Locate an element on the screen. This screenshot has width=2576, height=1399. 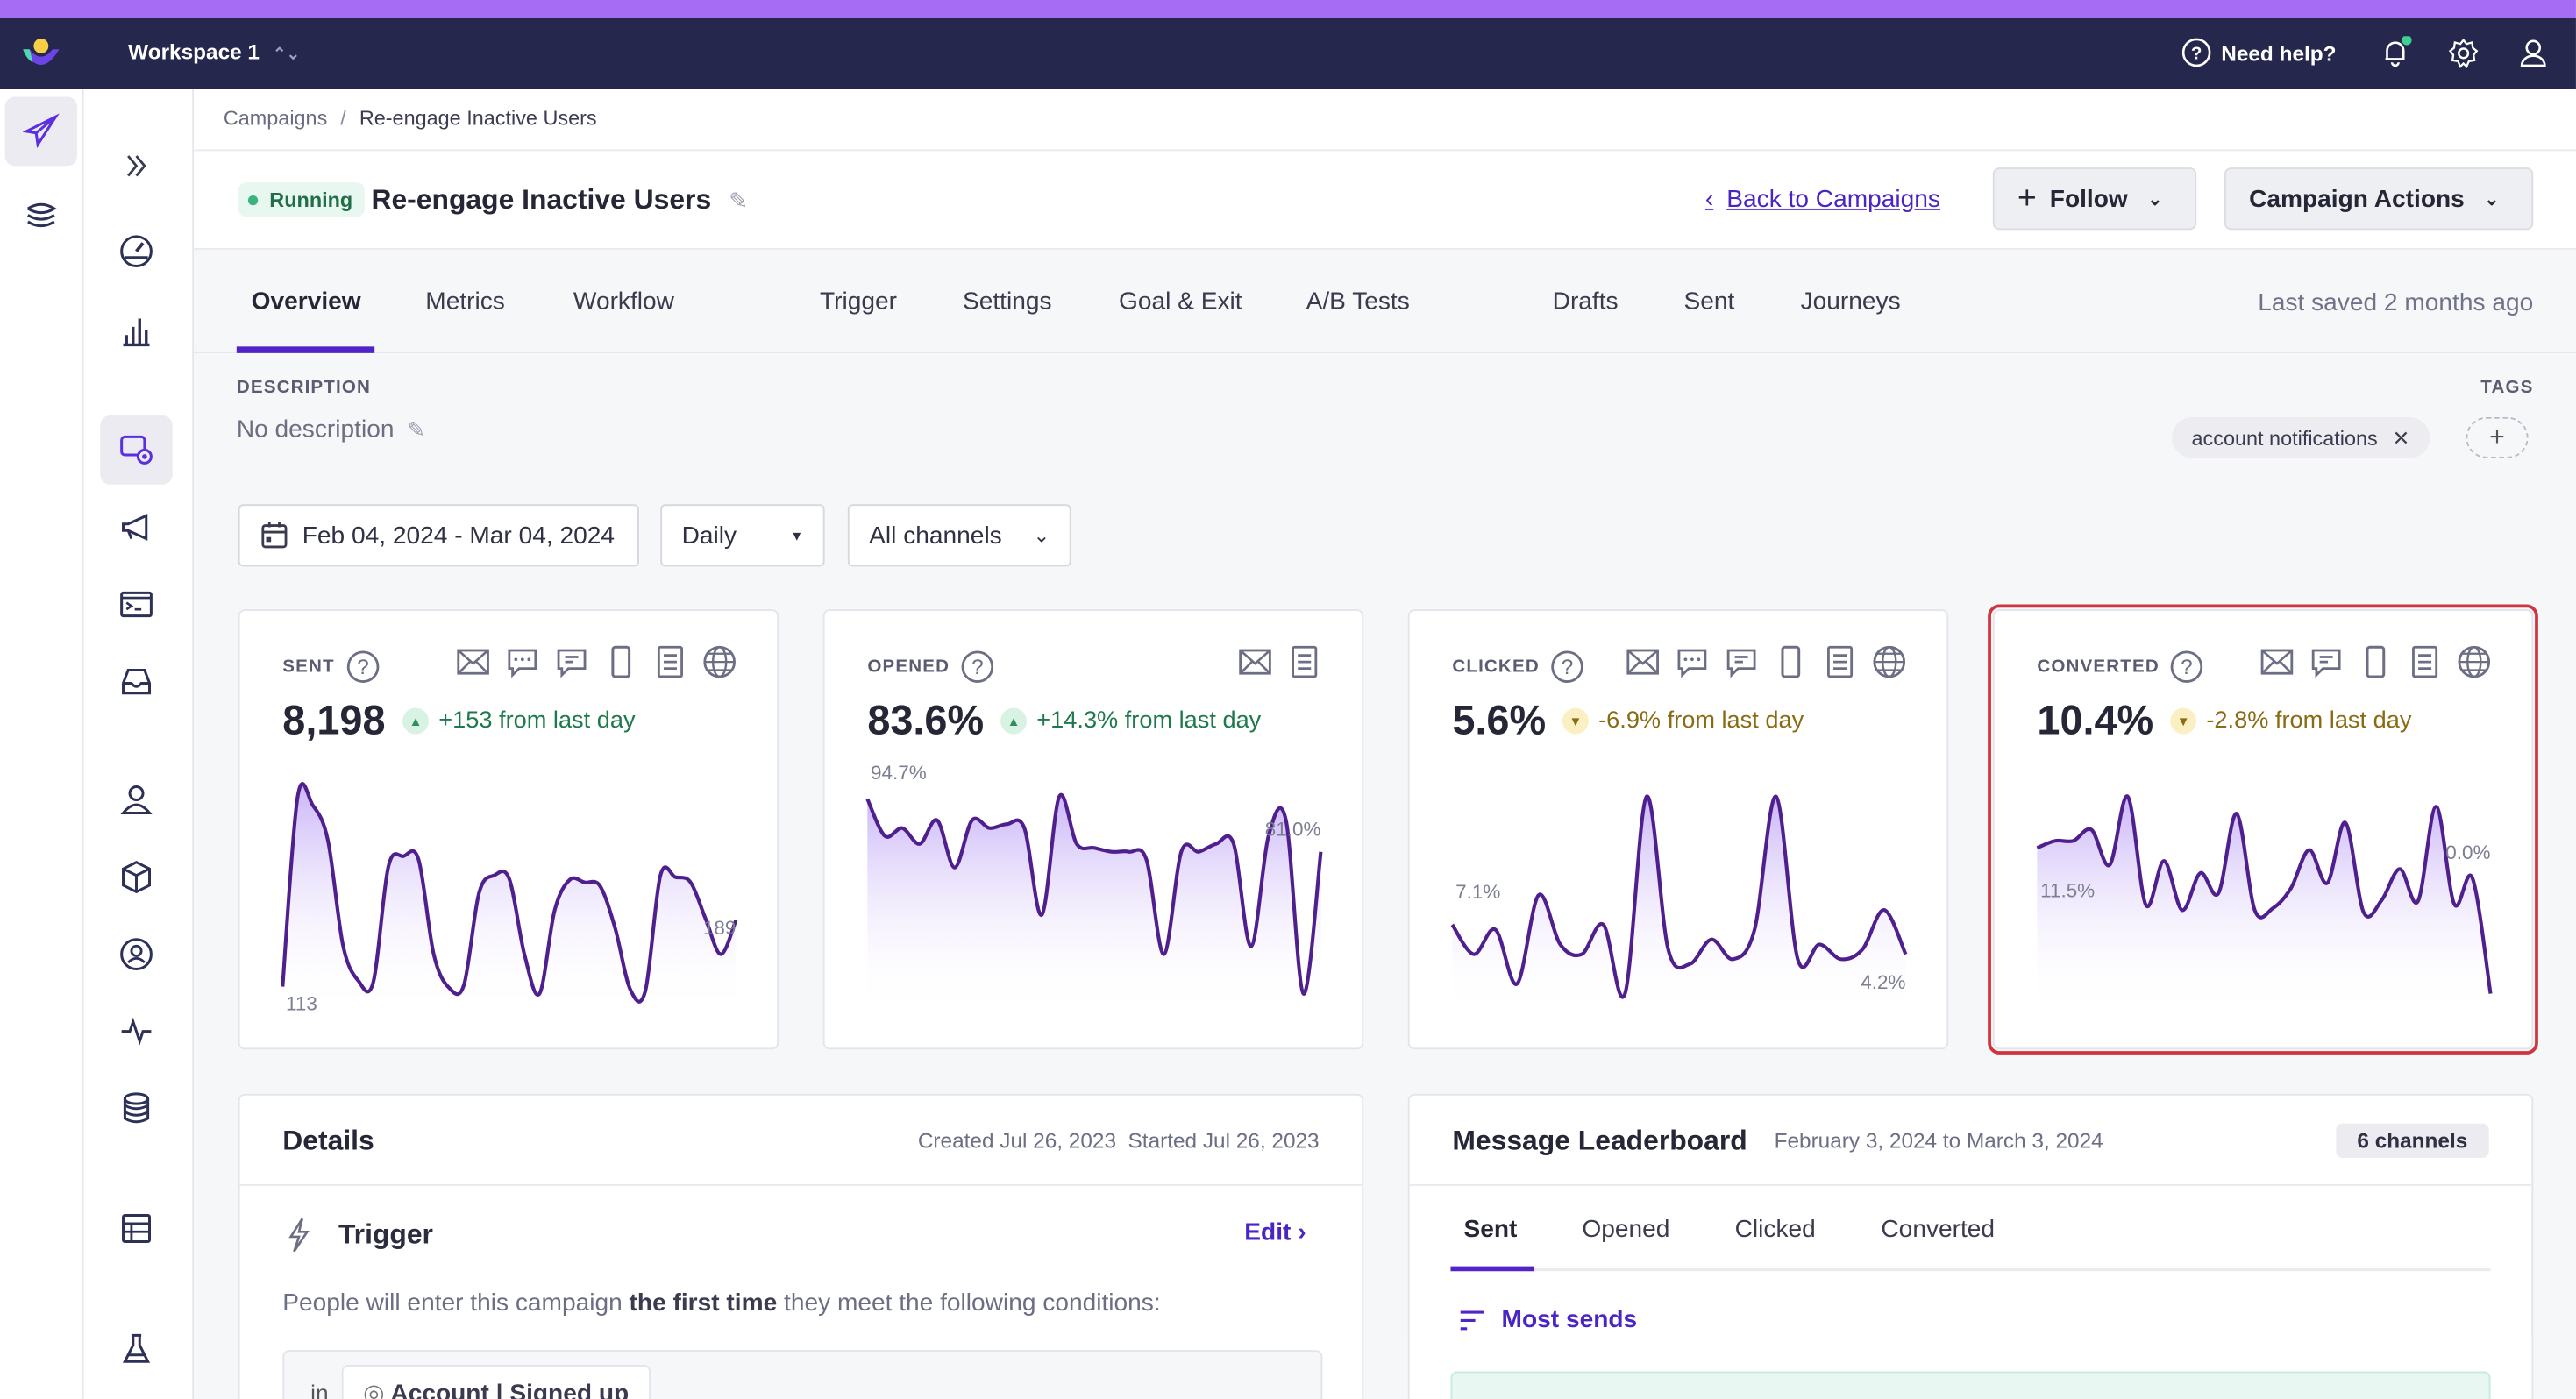
expand-sidebar-icon is located at coordinates (136, 166).